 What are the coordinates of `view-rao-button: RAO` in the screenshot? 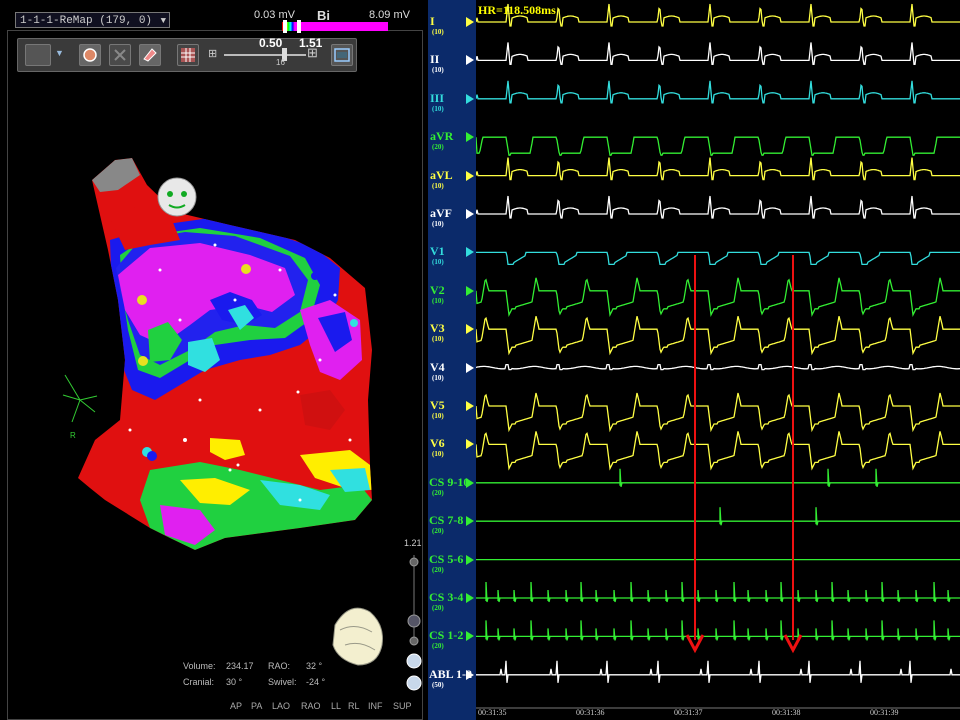 It's located at (311, 706).